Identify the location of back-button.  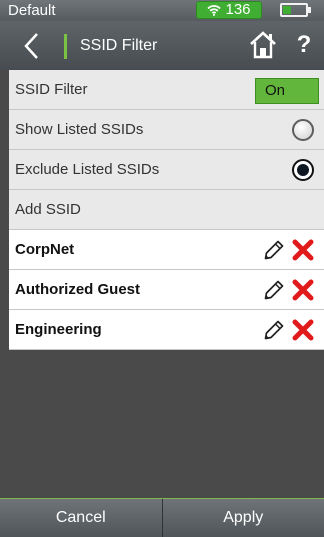
(33, 46).